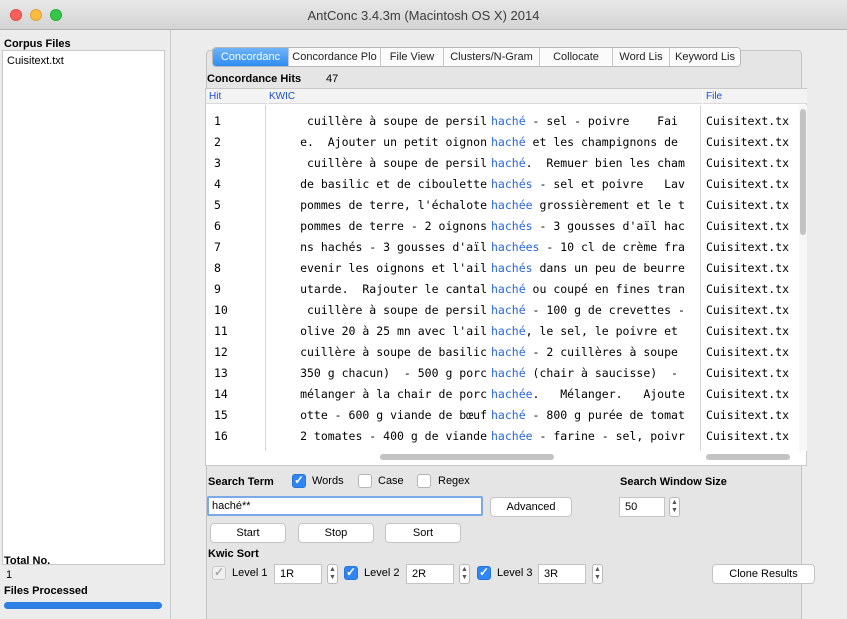  What do you see at coordinates (588, 394) in the screenshot?
I see `kwic-keyword: hachée. Mélanger. Ajoute` at bounding box center [588, 394].